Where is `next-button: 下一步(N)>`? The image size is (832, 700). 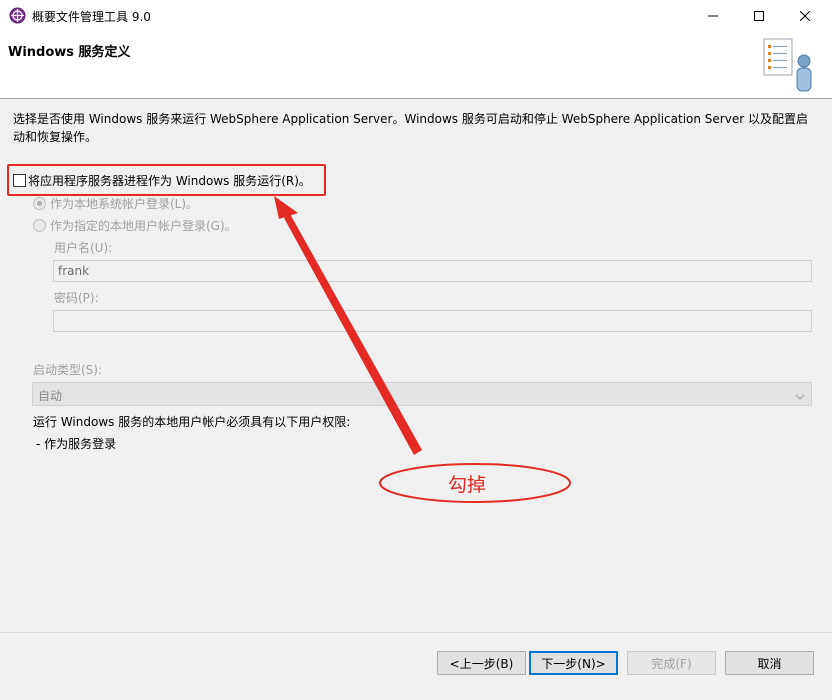
next-button: 下一步(N)> is located at coordinates (573, 663).